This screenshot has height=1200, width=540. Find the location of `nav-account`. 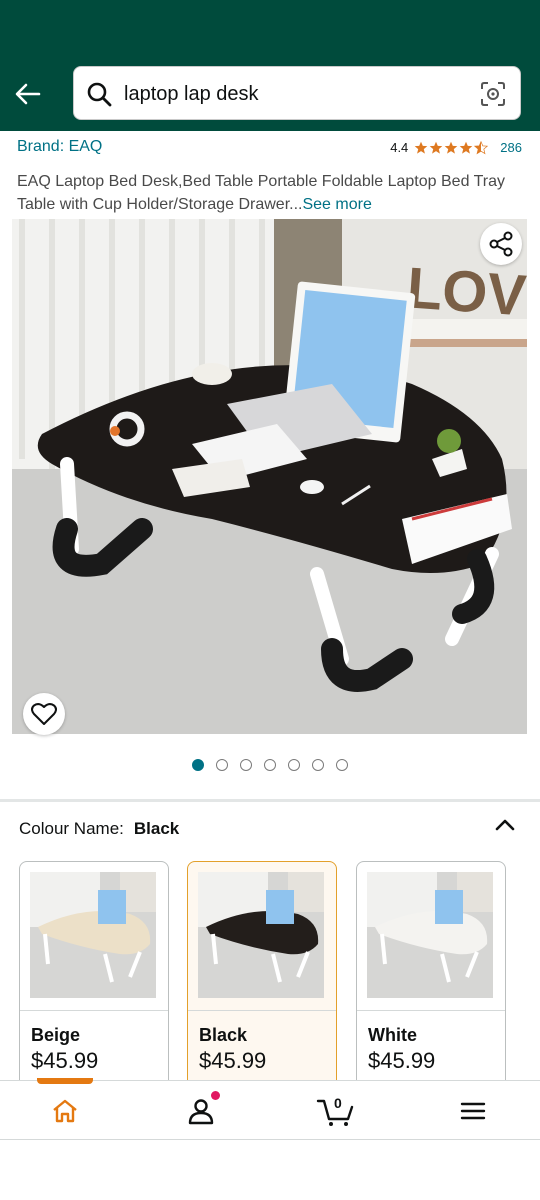

nav-account is located at coordinates (201, 1111).